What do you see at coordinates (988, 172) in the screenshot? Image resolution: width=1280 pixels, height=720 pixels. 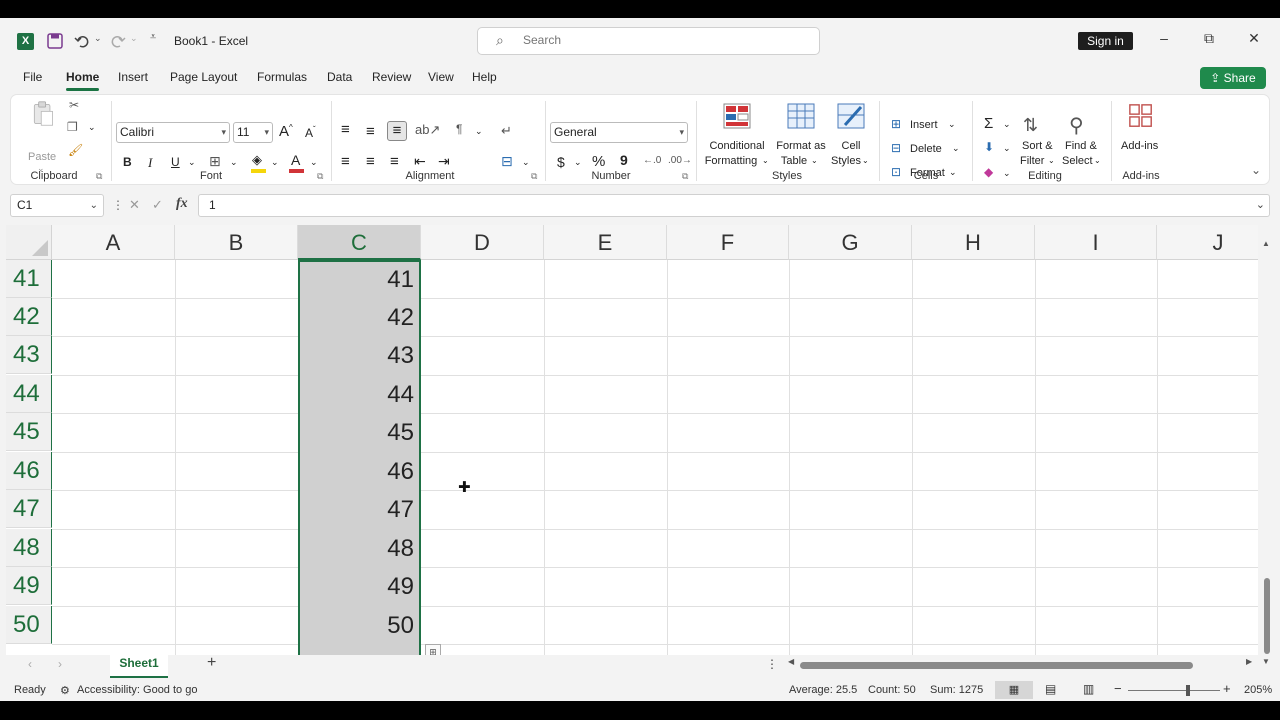 I see `clear-icon: ◆` at bounding box center [988, 172].